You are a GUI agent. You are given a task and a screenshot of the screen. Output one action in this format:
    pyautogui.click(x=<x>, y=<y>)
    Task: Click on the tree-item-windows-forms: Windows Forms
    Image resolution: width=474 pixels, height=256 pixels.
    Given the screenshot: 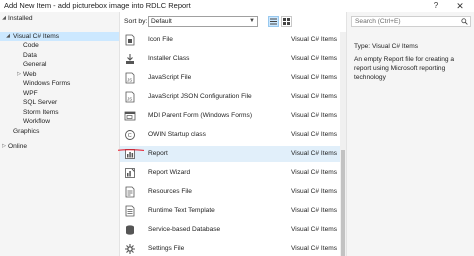 What is the action you would take?
    pyautogui.click(x=46, y=83)
    